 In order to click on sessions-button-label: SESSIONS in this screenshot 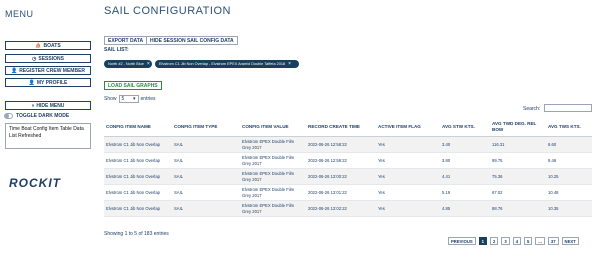, I will do `click(51, 58)`.